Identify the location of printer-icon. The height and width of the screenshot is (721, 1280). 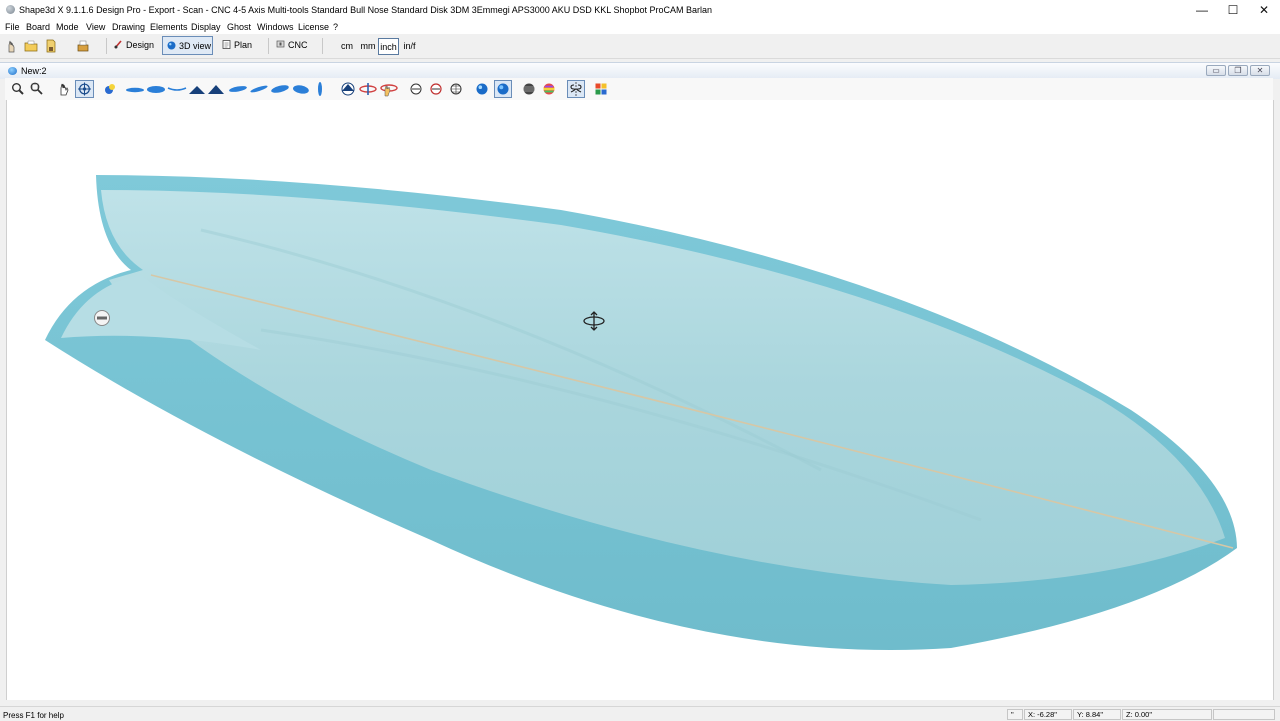
(83, 46).